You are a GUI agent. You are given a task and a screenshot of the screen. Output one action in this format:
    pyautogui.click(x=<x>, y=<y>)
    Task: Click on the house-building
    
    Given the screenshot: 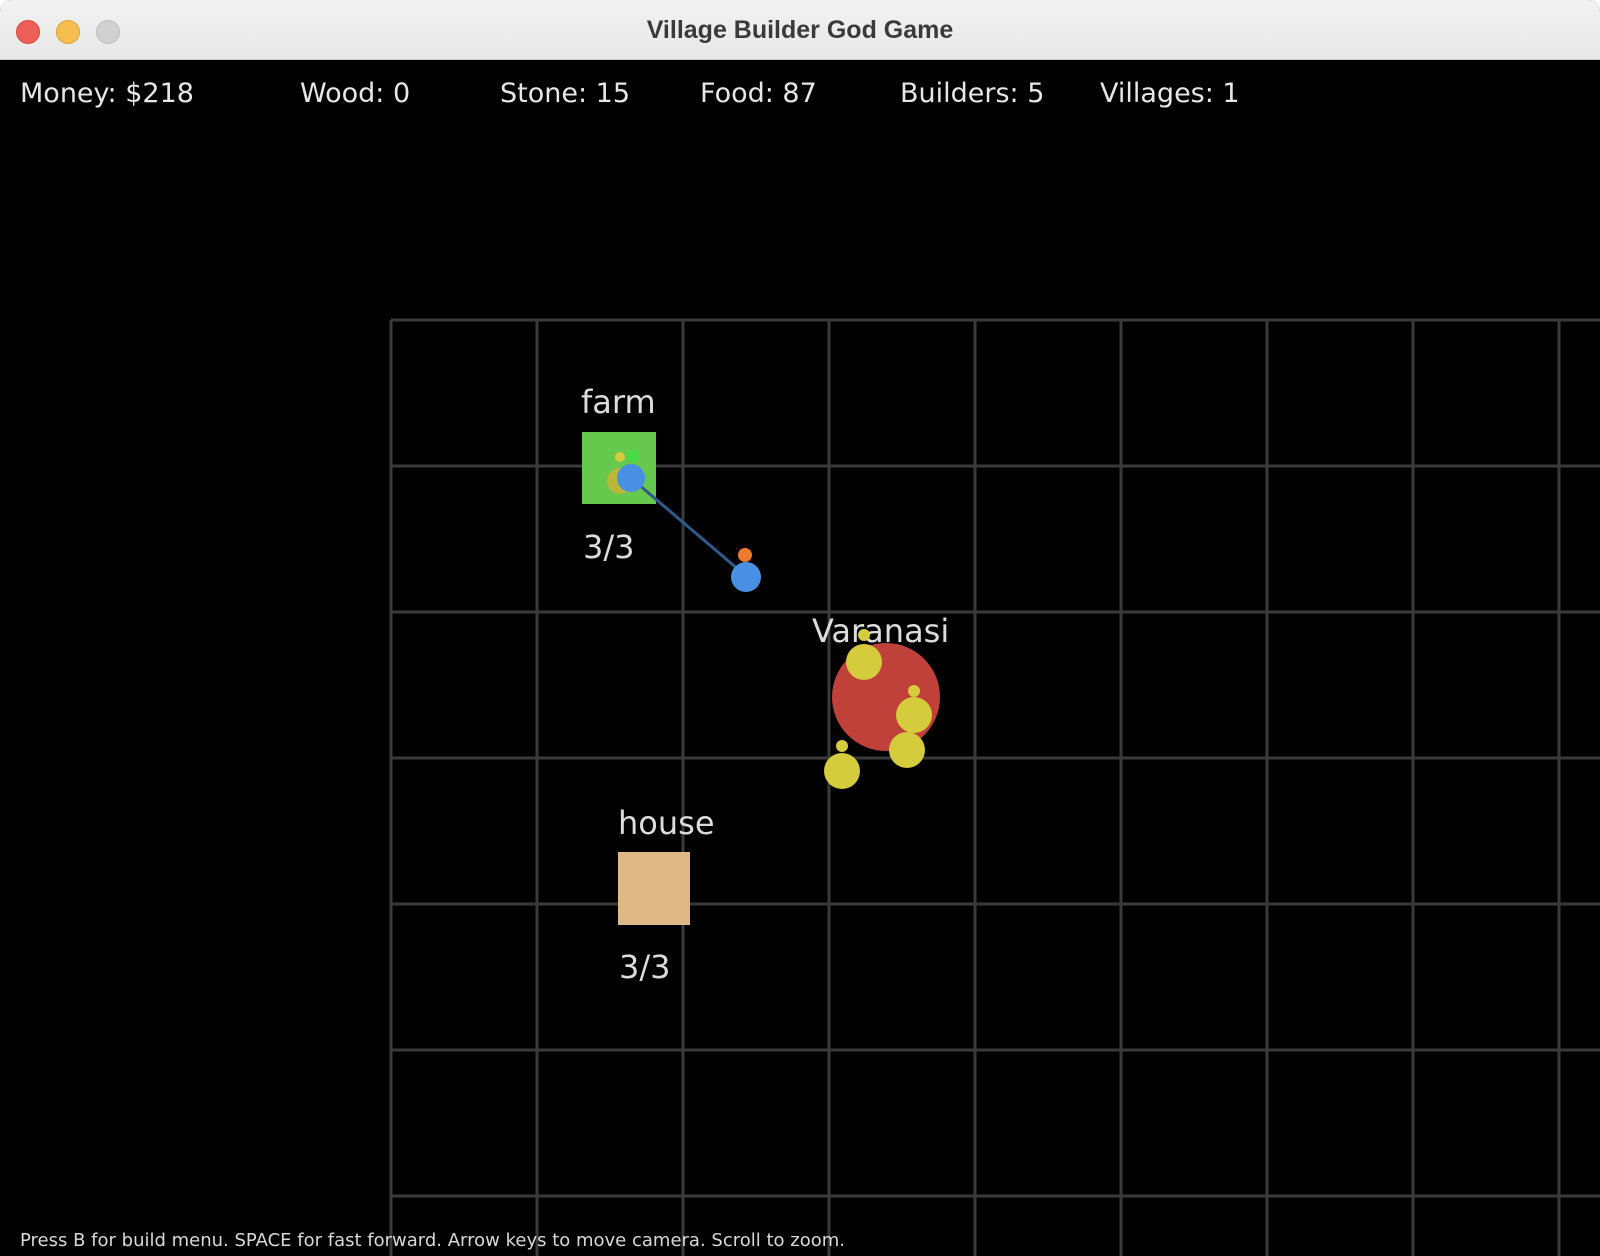 What is the action you would take?
    pyautogui.click(x=654, y=888)
    